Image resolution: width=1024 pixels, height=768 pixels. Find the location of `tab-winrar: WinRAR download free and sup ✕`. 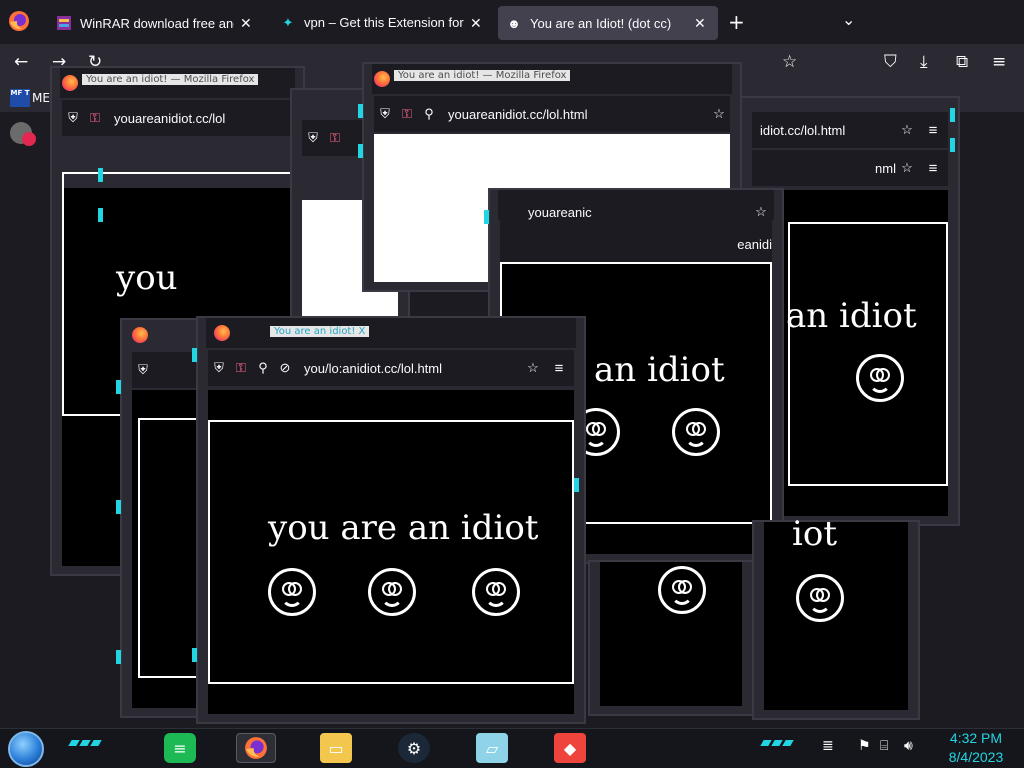

tab-winrar: WinRAR download free and sup ✕ is located at coordinates (156, 23).